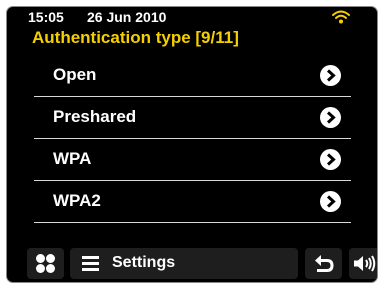 This screenshot has width=387, height=289. I want to click on back-arrow-icon, so click(324, 263).